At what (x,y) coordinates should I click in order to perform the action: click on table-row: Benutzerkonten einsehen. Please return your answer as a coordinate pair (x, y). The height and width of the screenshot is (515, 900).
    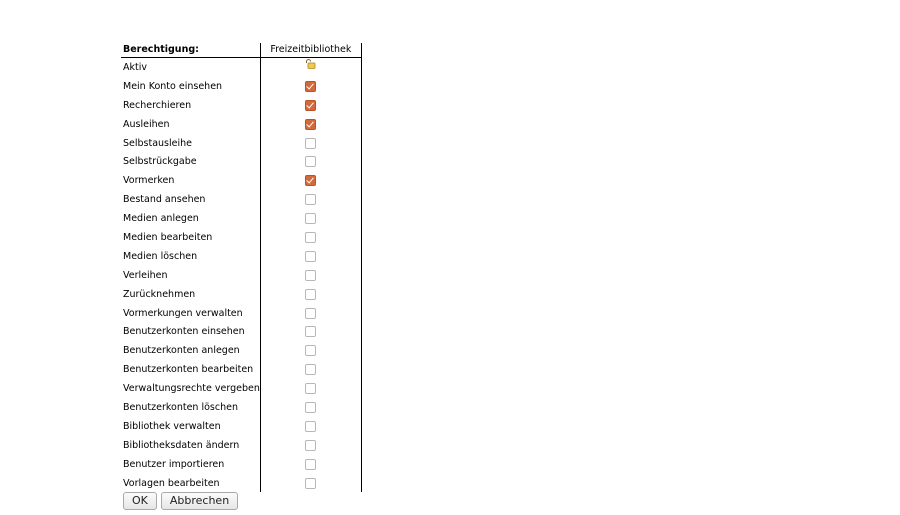
    Looking at the image, I should click on (241, 332).